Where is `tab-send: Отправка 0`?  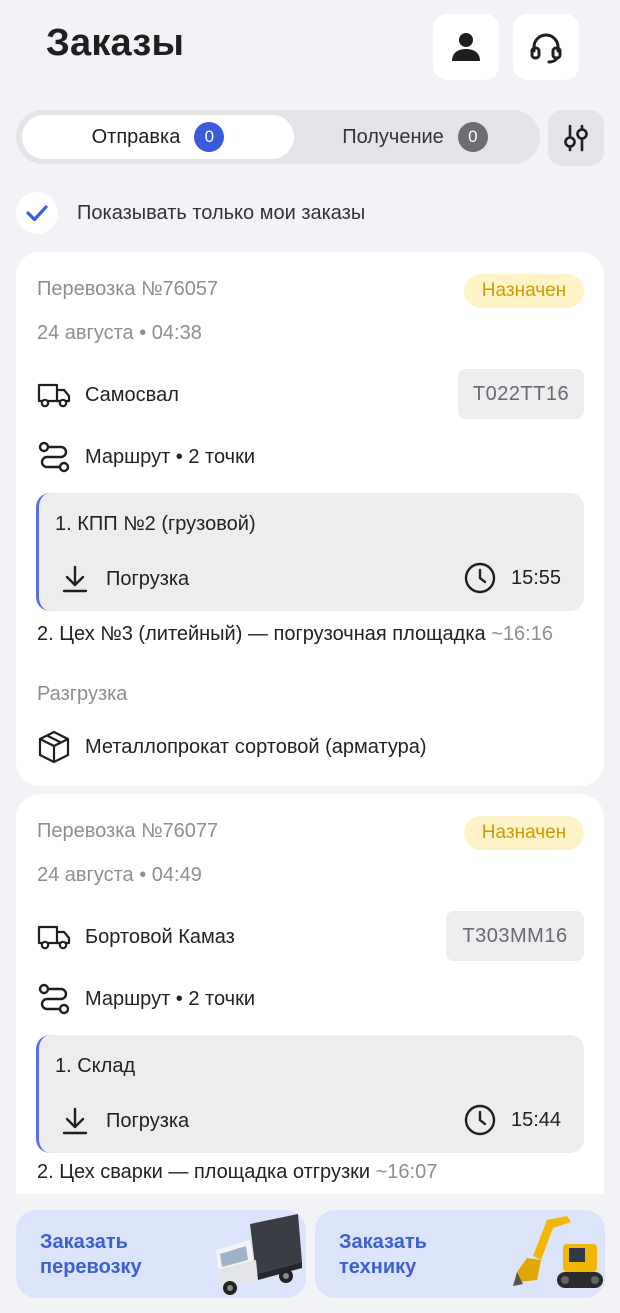 tab-send: Отправка 0 is located at coordinates (158, 137).